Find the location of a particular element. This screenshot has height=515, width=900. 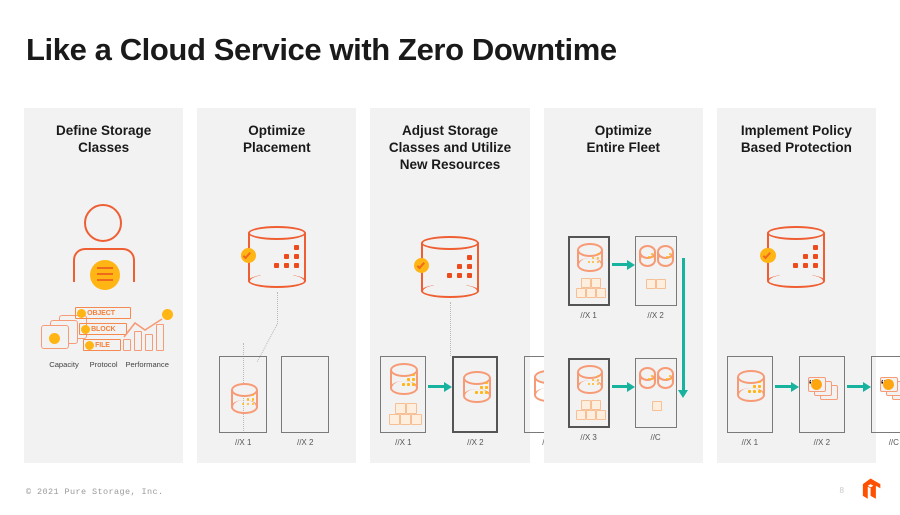

fleet-flow-arrow is located at coordinates (683, 328).